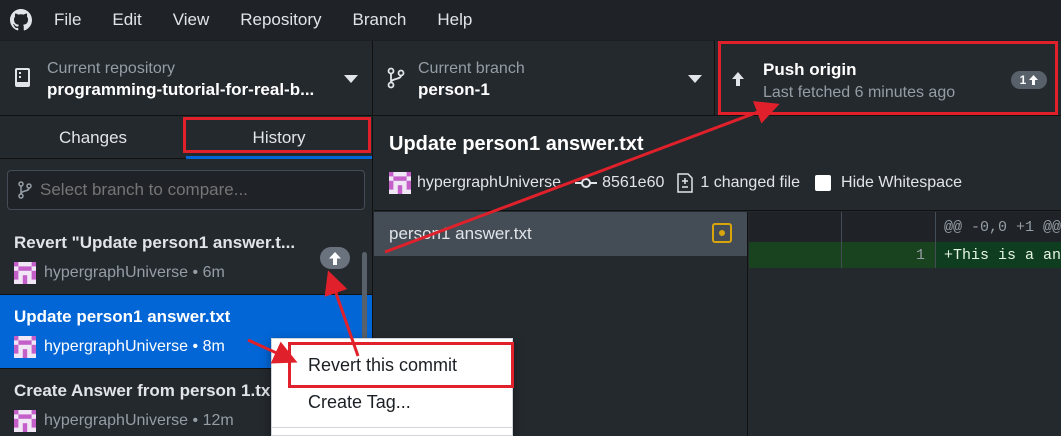 Image resolution: width=1061 pixels, height=436 pixels. I want to click on file-modified-icon, so click(722, 233).